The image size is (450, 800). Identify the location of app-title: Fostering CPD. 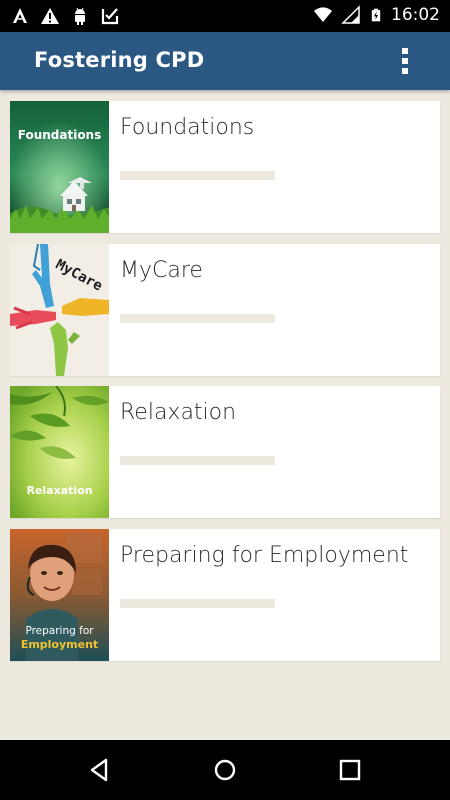
(119, 60).